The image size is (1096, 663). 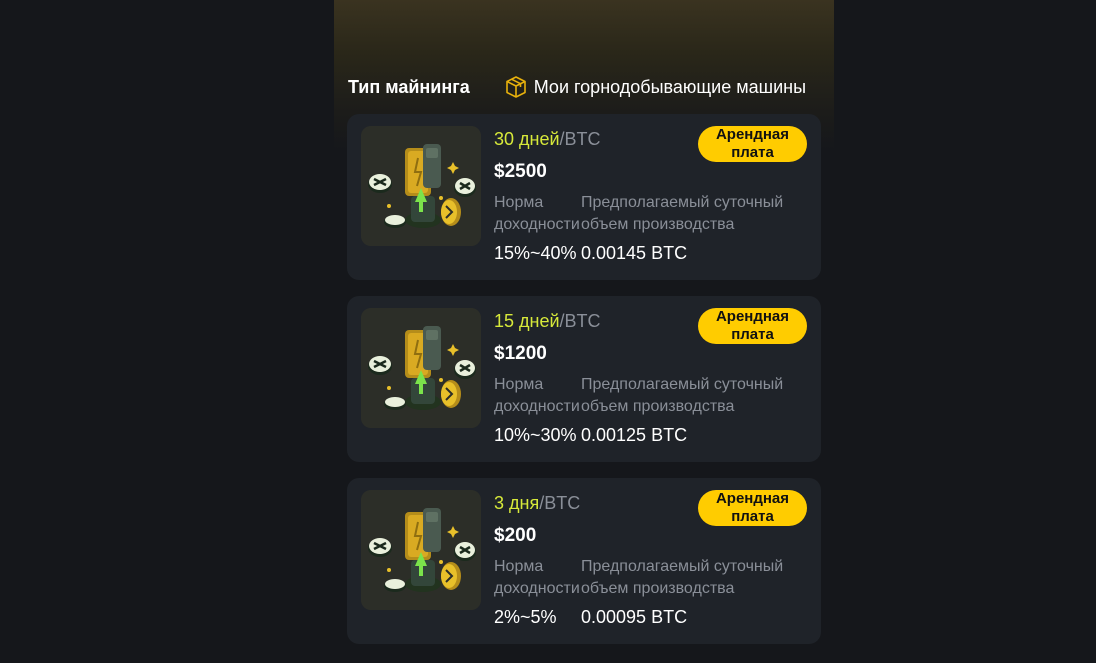 I want to click on plan-term: 15 дней/BTC, so click(x=547, y=321).